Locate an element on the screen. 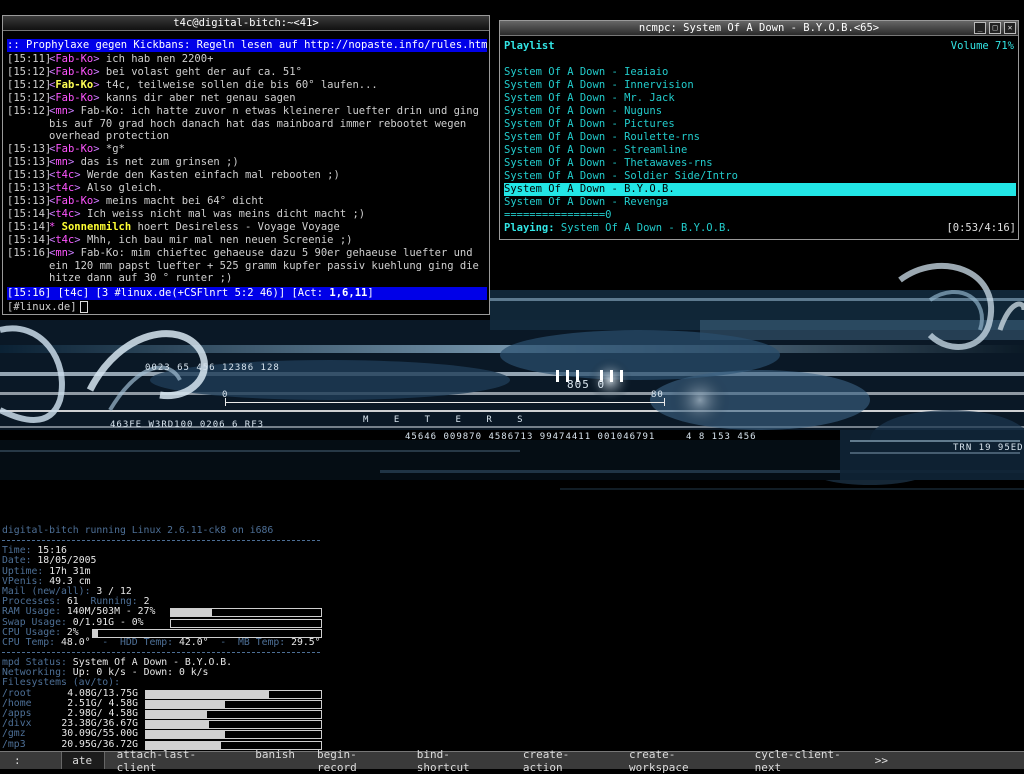 The image size is (1024, 774). completion-option: bind-shortcut is located at coordinates (459, 761).